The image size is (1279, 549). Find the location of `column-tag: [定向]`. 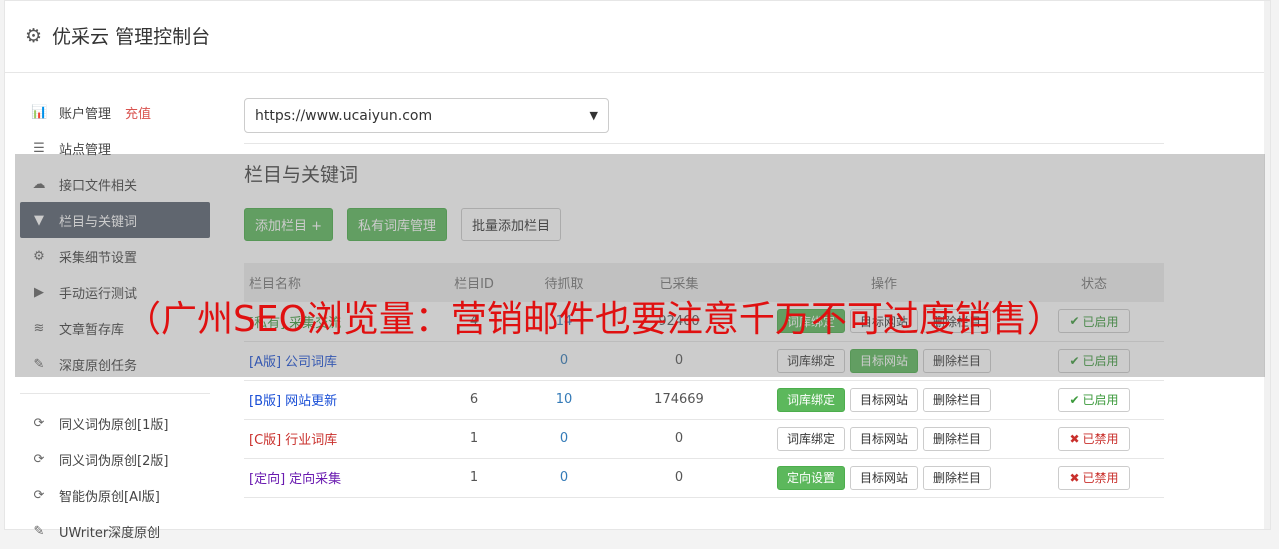

column-tag: [定向] is located at coordinates (267, 479).